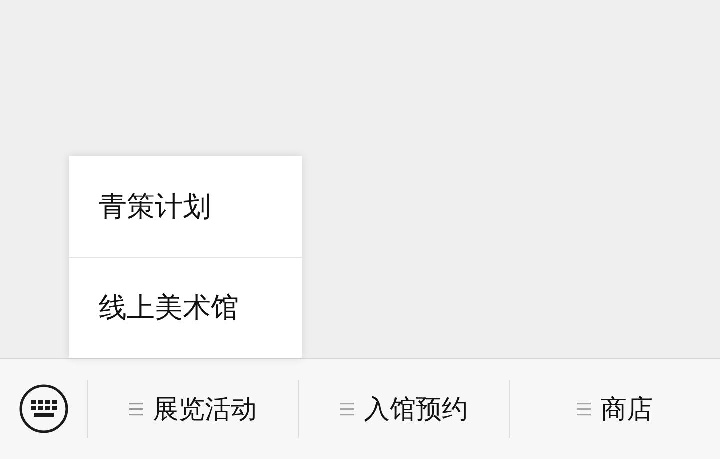 The height and width of the screenshot is (459, 720). What do you see at coordinates (615, 409) in the screenshot?
I see `menu-button: 商店` at bounding box center [615, 409].